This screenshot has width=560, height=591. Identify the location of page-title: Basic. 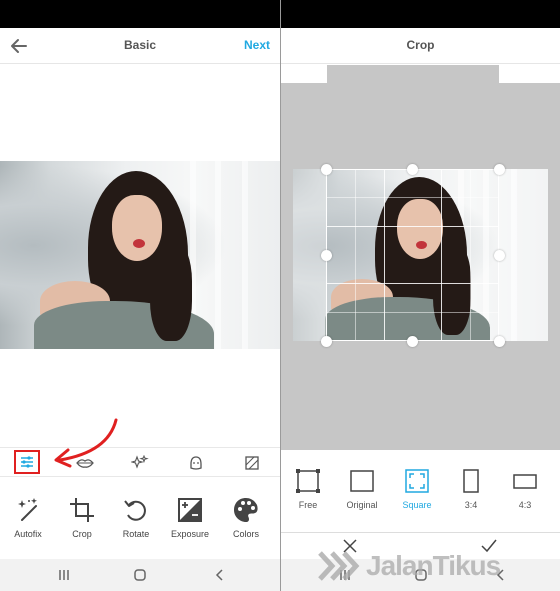
(140, 45).